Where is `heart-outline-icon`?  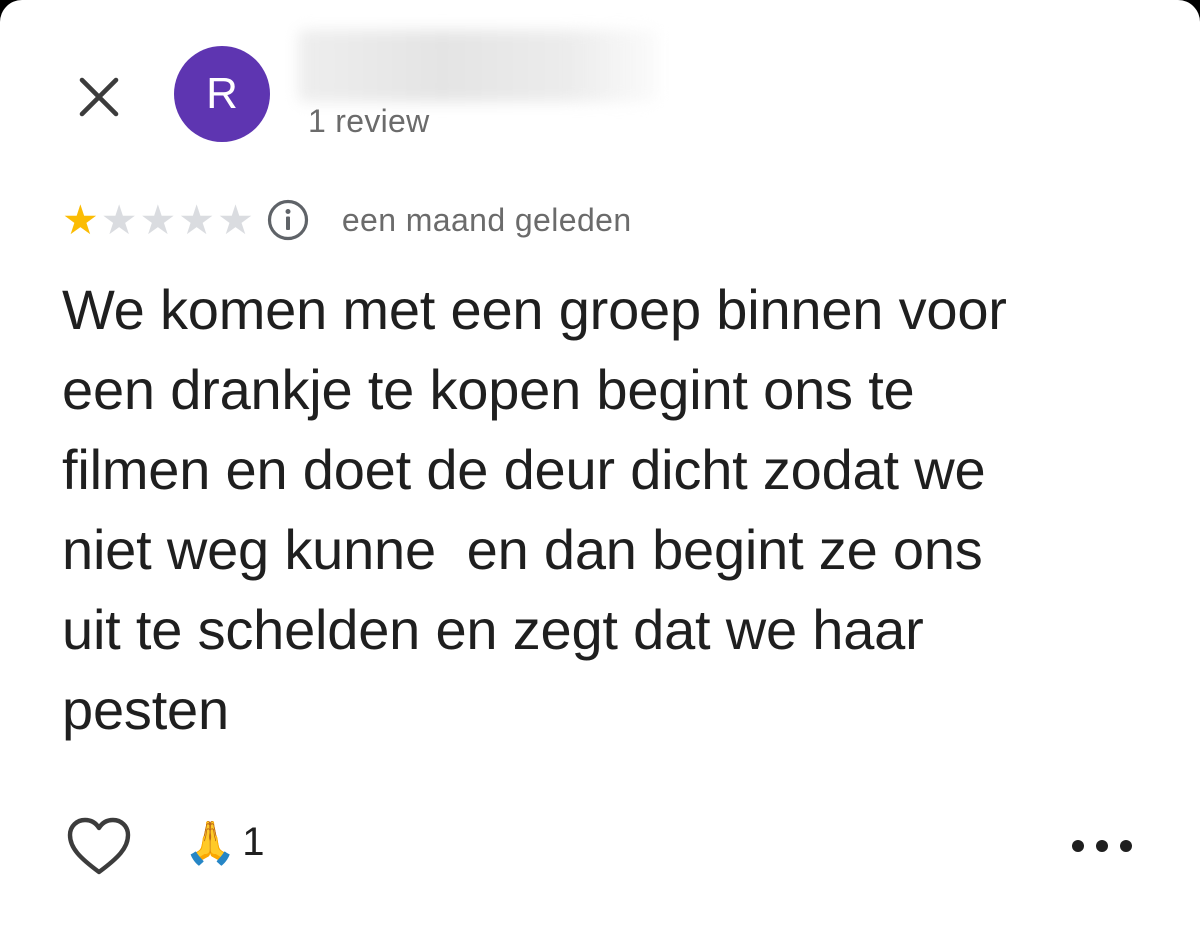
heart-outline-icon is located at coordinates (99, 846).